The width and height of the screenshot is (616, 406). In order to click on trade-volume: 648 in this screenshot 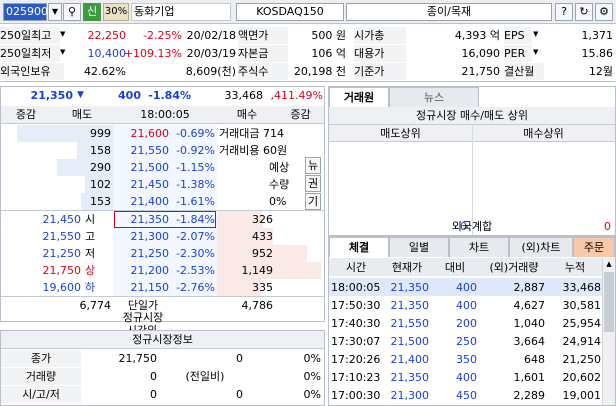, I will do `click(534, 359)`.